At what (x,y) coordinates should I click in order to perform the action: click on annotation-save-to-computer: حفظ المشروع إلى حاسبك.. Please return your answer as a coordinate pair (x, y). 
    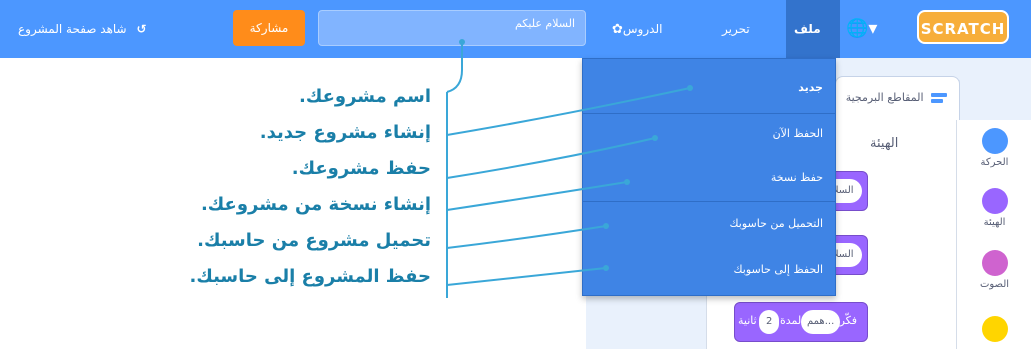
    Looking at the image, I should click on (310, 276).